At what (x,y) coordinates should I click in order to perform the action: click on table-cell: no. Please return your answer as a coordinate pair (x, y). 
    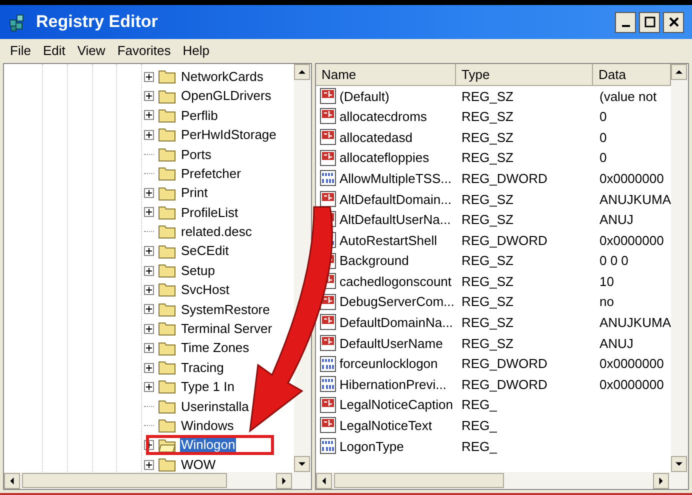
    Looking at the image, I should click on (606, 302).